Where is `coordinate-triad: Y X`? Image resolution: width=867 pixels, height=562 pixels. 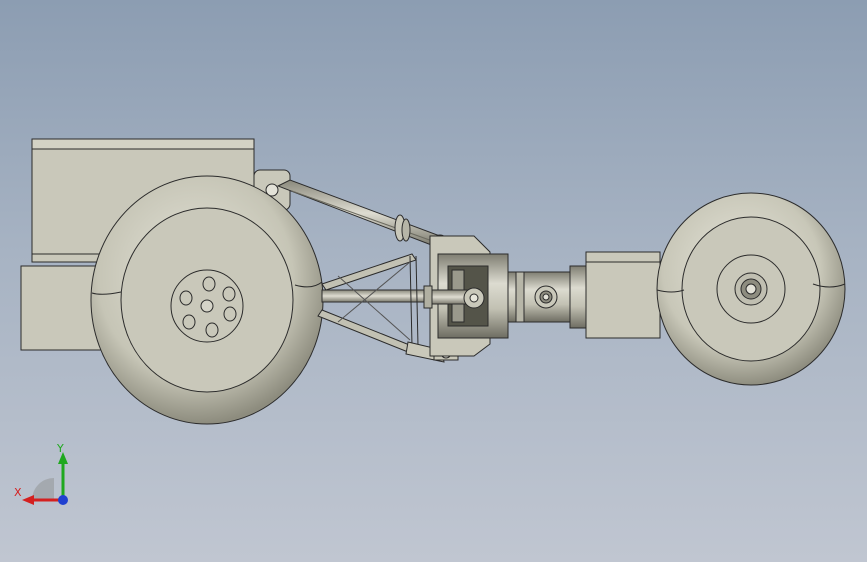 coordinate-triad: Y X is located at coordinates (41, 473).